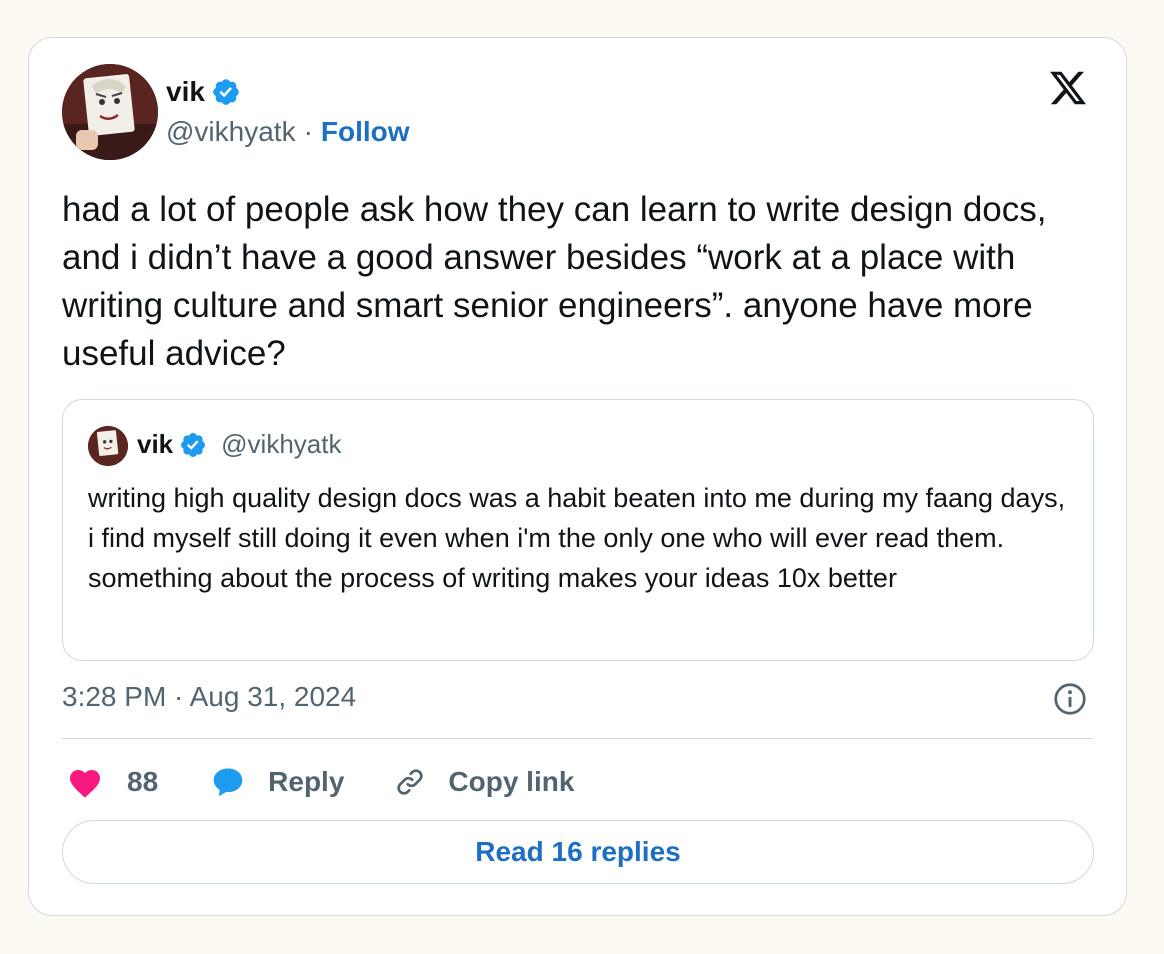 The width and height of the screenshot is (1164, 954). Describe the element at coordinates (85, 784) in the screenshot. I see `heart-icon` at that location.